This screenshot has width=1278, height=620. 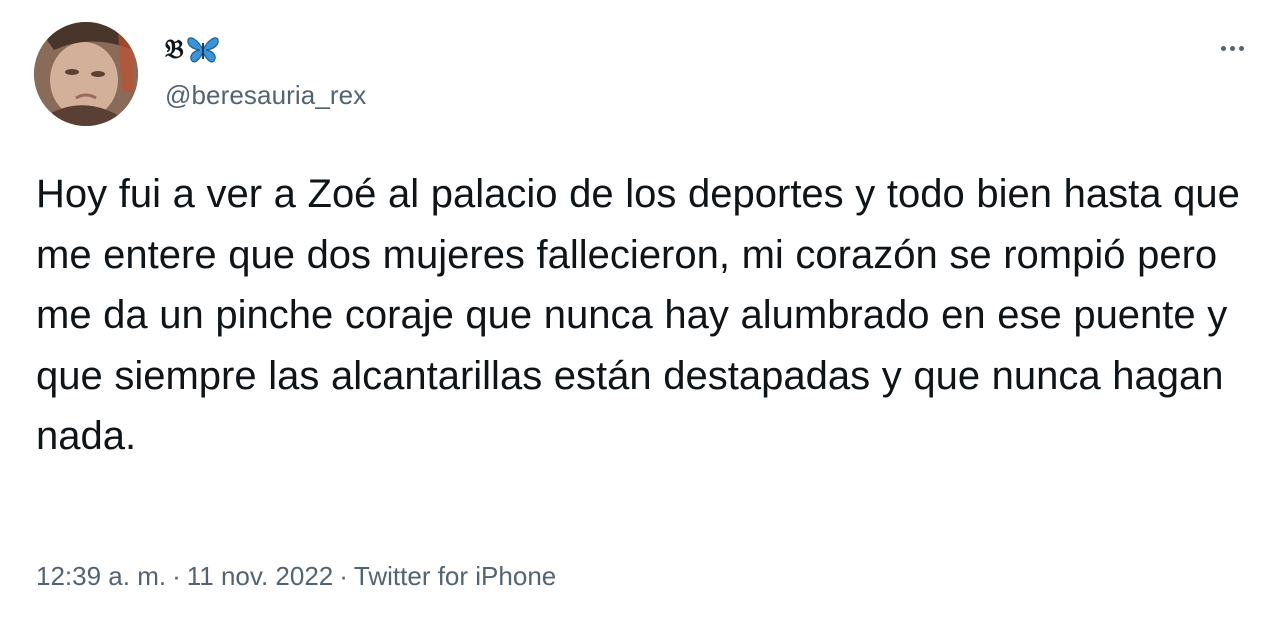 I want to click on tweet-source: Twitter for iPhone, so click(x=455, y=576).